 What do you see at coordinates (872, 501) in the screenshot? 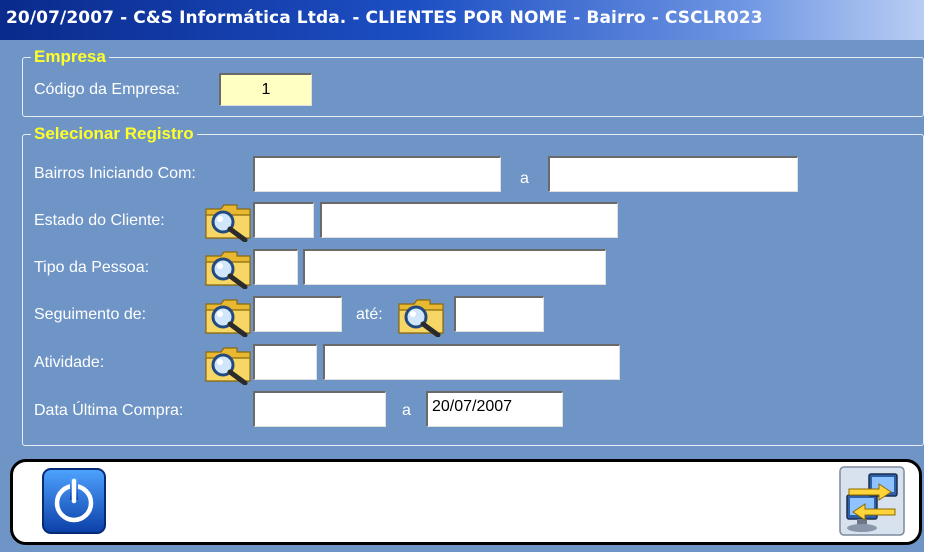
I see `computers-exchange-icon` at bounding box center [872, 501].